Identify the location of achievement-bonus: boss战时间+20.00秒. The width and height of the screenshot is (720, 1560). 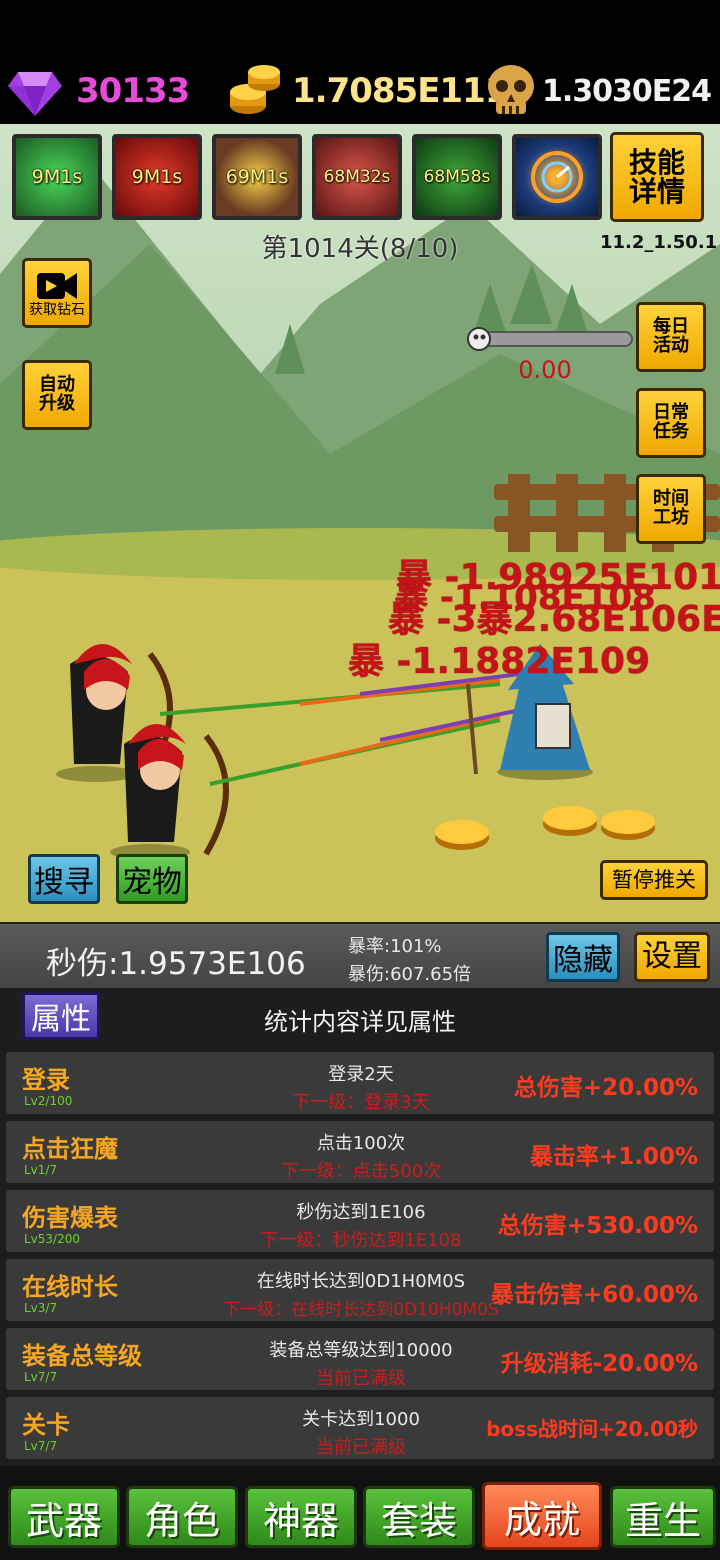
(592, 1429).